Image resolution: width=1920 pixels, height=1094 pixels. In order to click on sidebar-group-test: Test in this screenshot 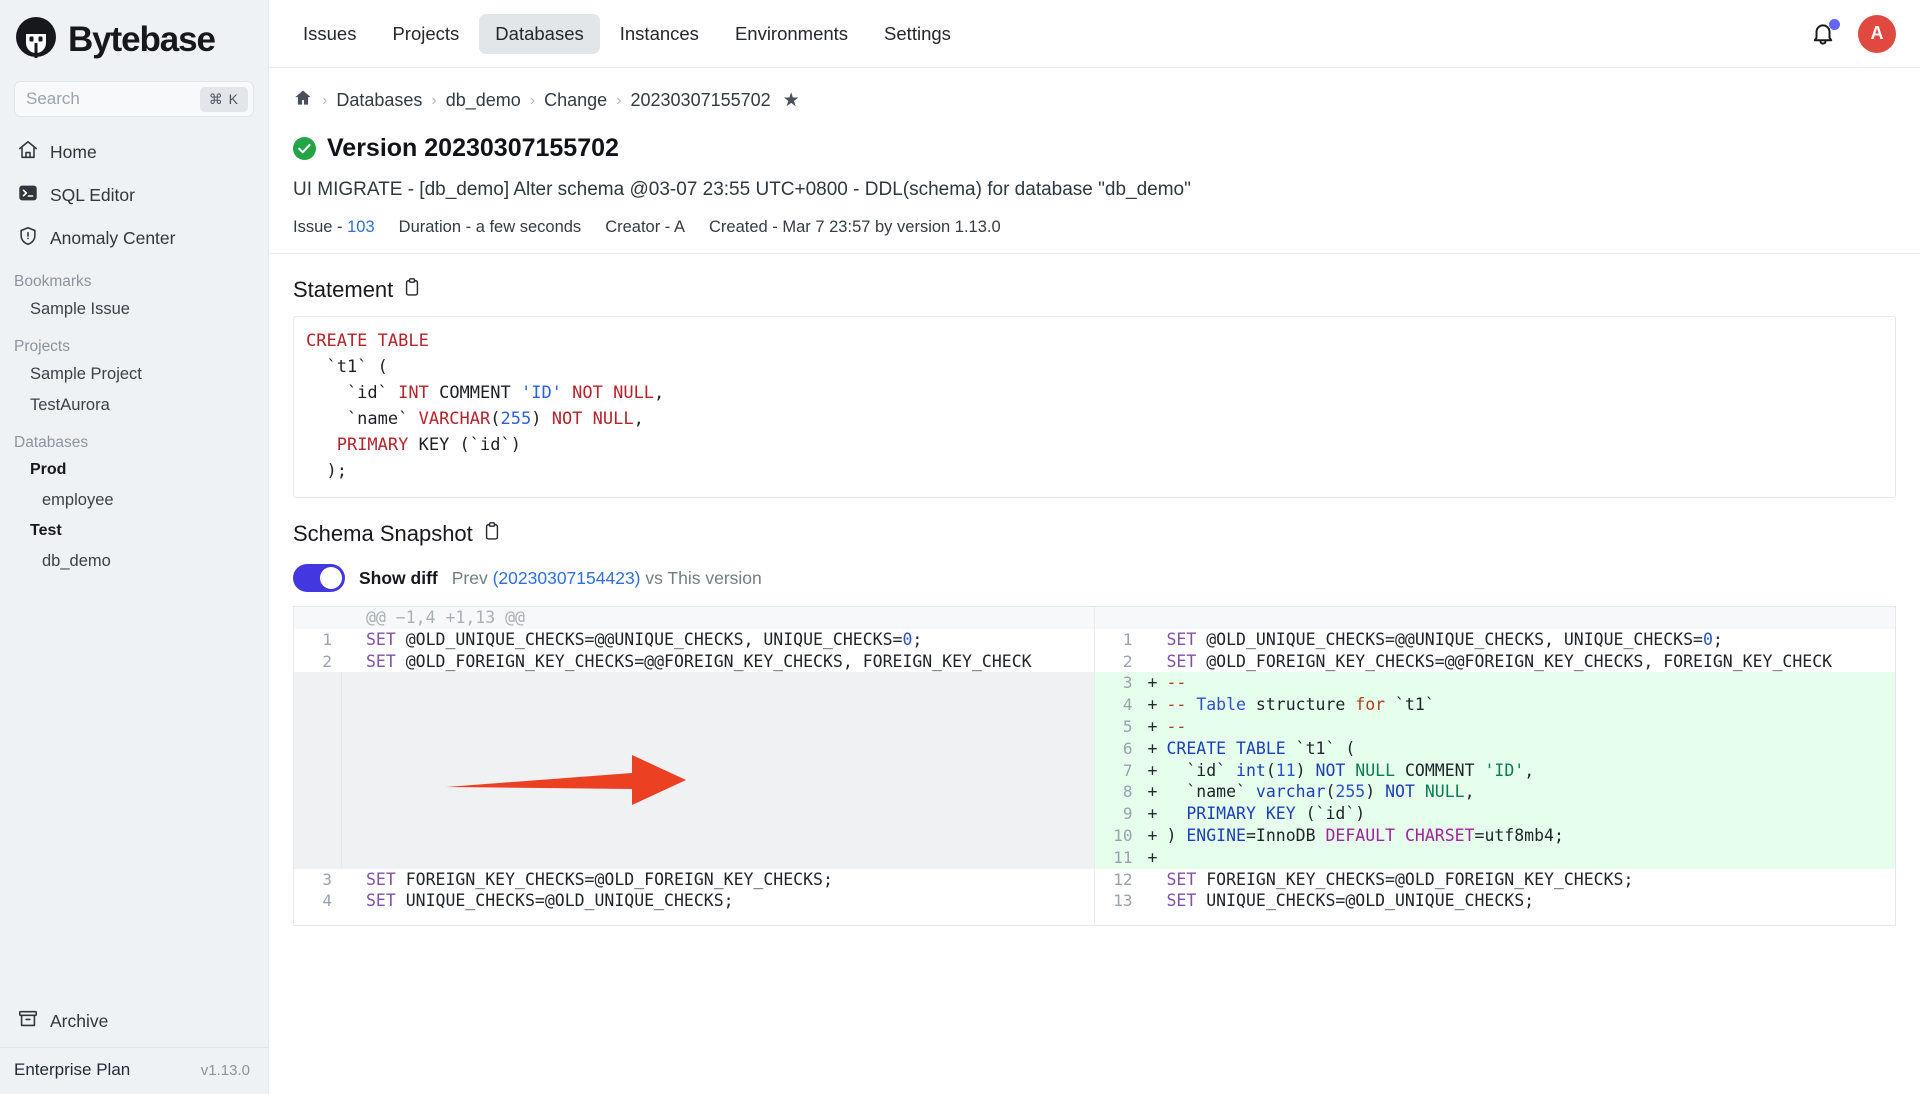, I will do `click(134, 531)`.